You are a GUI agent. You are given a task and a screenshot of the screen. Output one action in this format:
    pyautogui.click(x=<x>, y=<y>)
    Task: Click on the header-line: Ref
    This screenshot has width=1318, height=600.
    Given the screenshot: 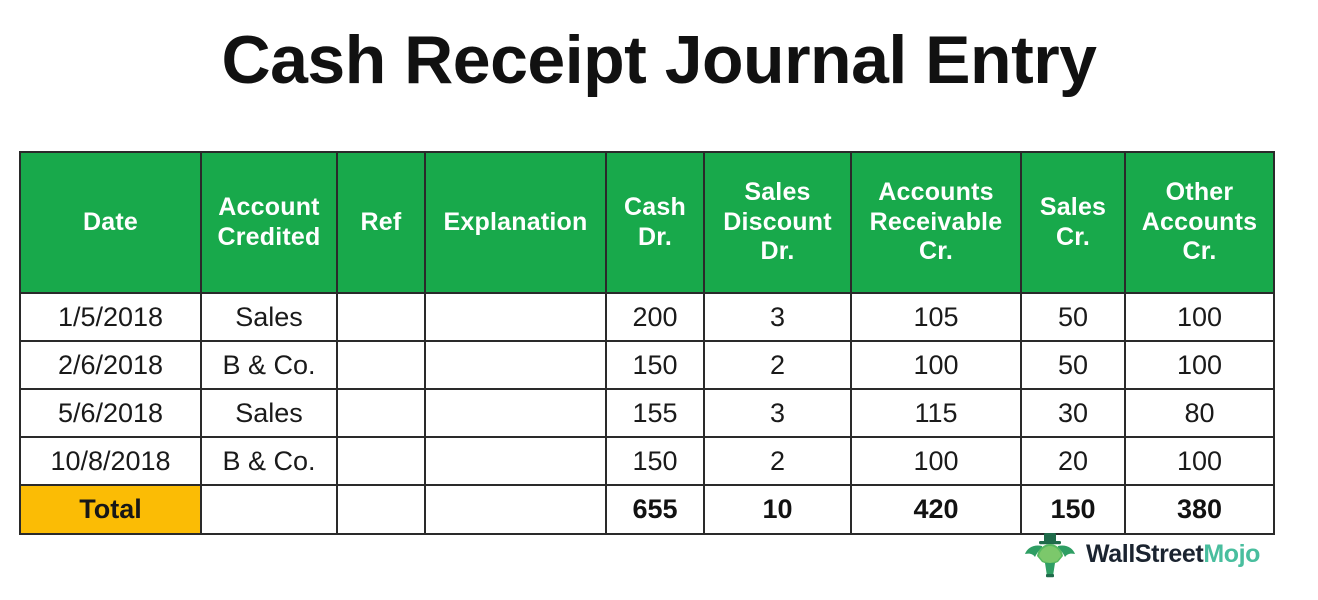 What is the action you would take?
    pyautogui.click(x=381, y=221)
    